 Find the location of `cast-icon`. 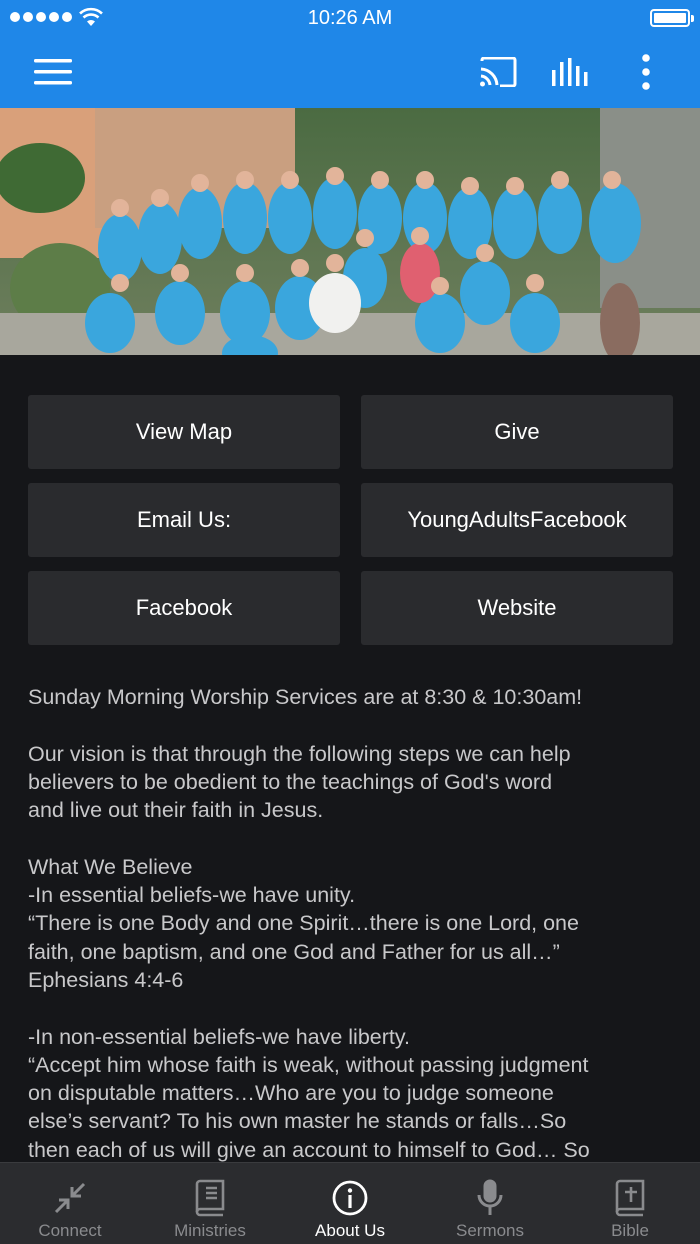

cast-icon is located at coordinates (498, 72).